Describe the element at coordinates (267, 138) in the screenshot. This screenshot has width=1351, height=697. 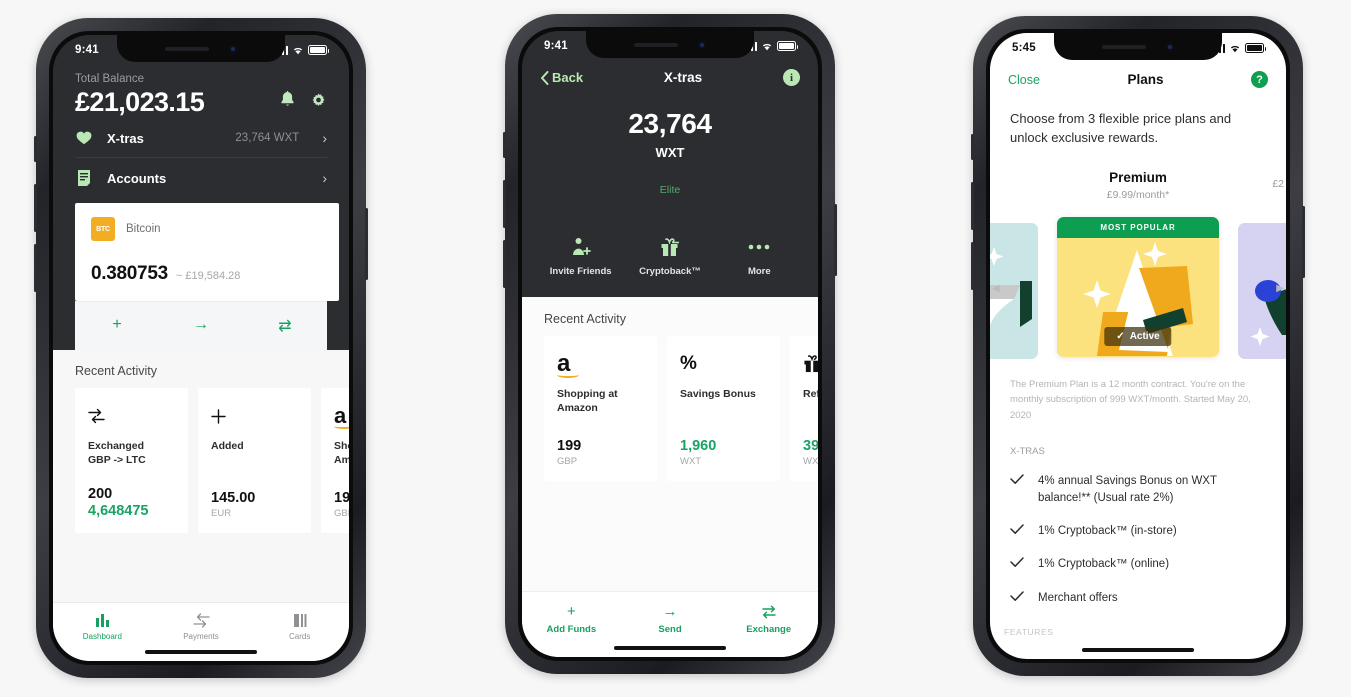
I see `row-value-xtras: 23,764 WXT` at that location.